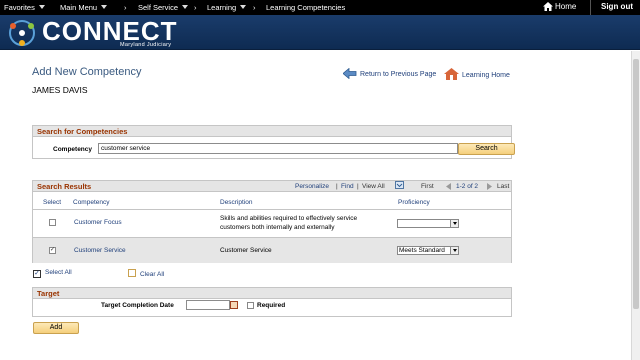 The height and width of the screenshot is (360, 640). Describe the element at coordinates (52, 222) in the screenshot. I see `row-select-checkbox` at that location.